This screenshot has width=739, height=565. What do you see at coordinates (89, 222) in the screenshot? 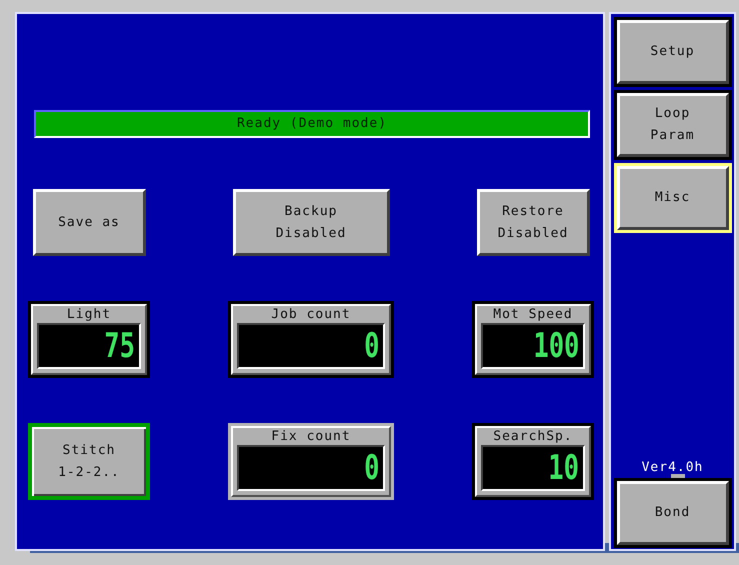
I see `action-button: Save as` at bounding box center [89, 222].